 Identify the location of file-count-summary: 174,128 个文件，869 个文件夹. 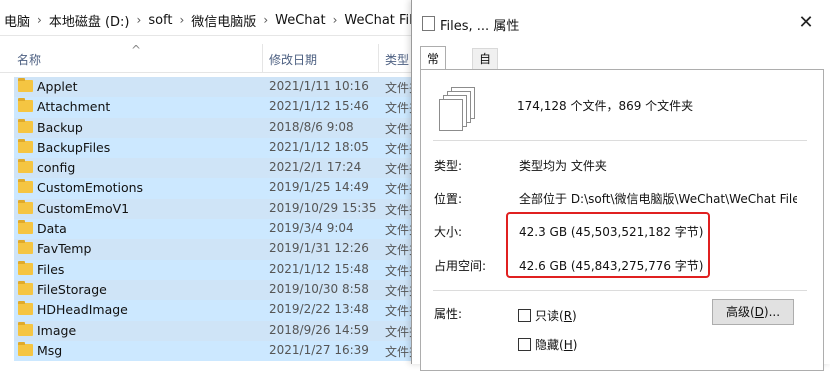
(605, 106).